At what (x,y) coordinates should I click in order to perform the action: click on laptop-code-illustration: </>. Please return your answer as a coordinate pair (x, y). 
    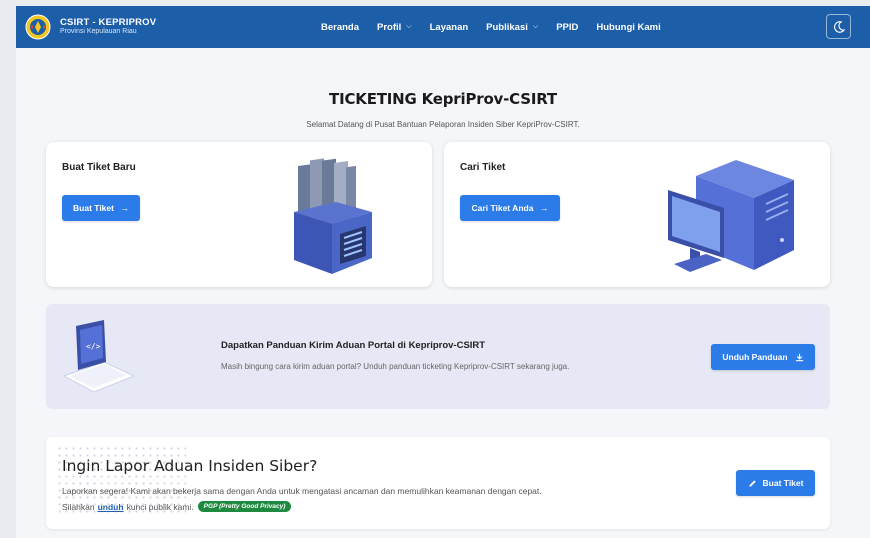
    Looking at the image, I should click on (99, 356).